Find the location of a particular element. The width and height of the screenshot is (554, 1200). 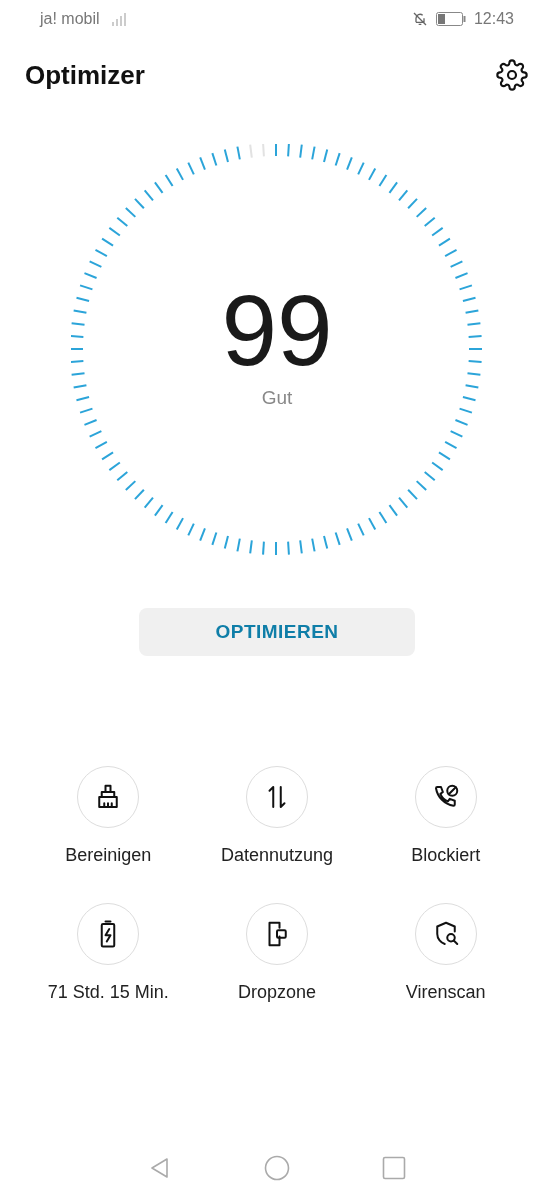

tool-label: Virenscan is located at coordinates (445, 992).